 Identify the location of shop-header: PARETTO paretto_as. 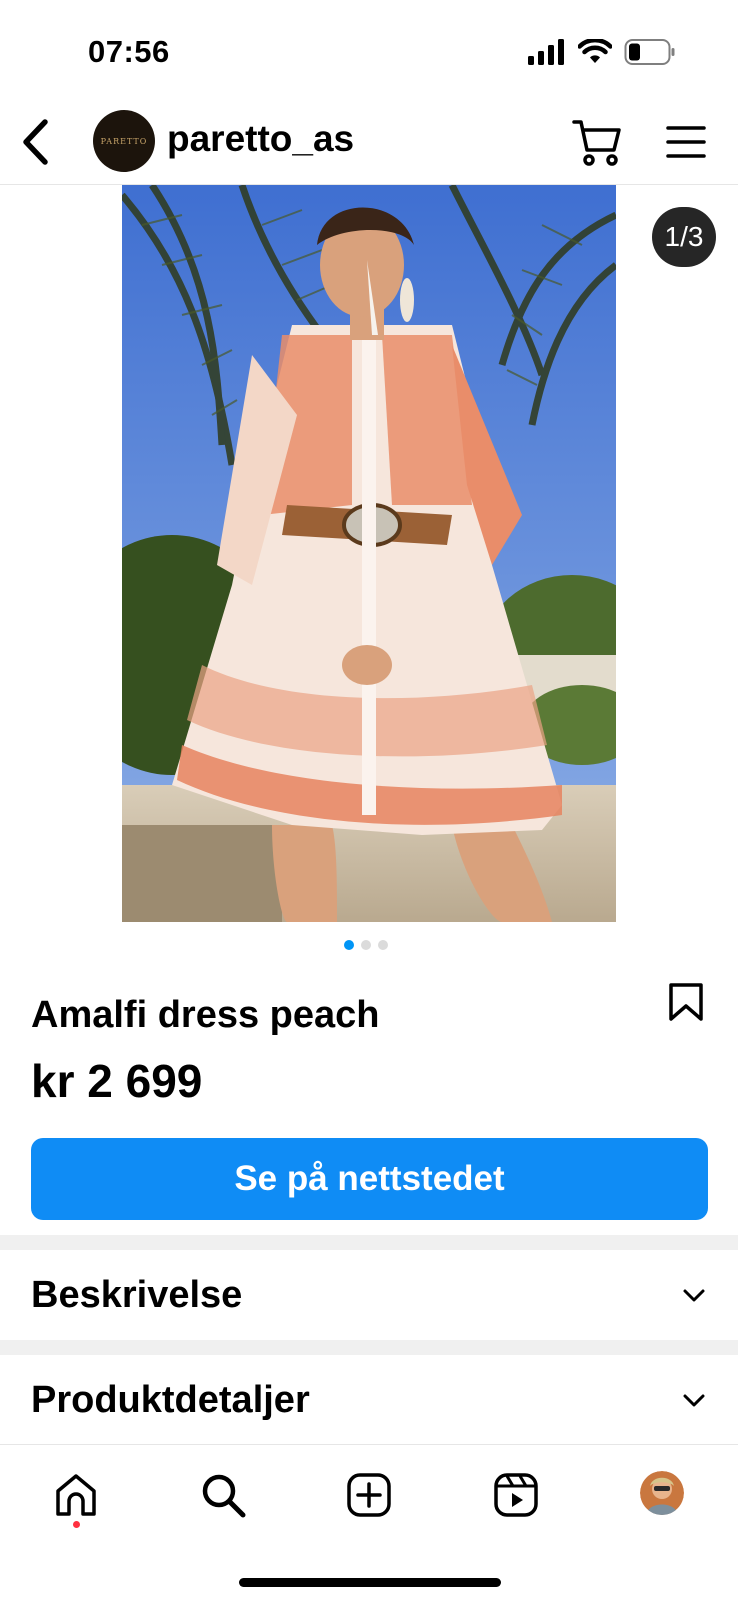
(369, 142).